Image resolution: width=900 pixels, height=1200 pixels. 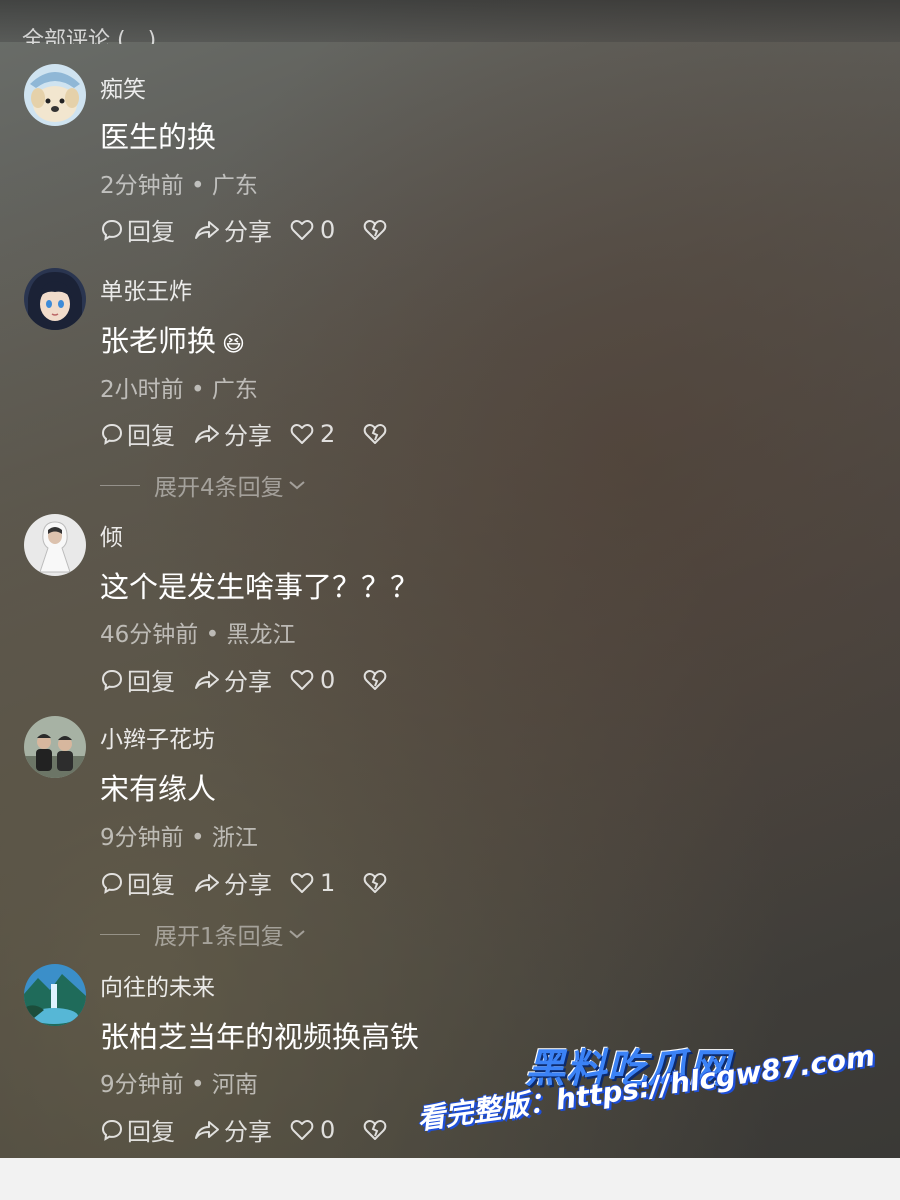 I want to click on like-button: 1, so click(x=312, y=883).